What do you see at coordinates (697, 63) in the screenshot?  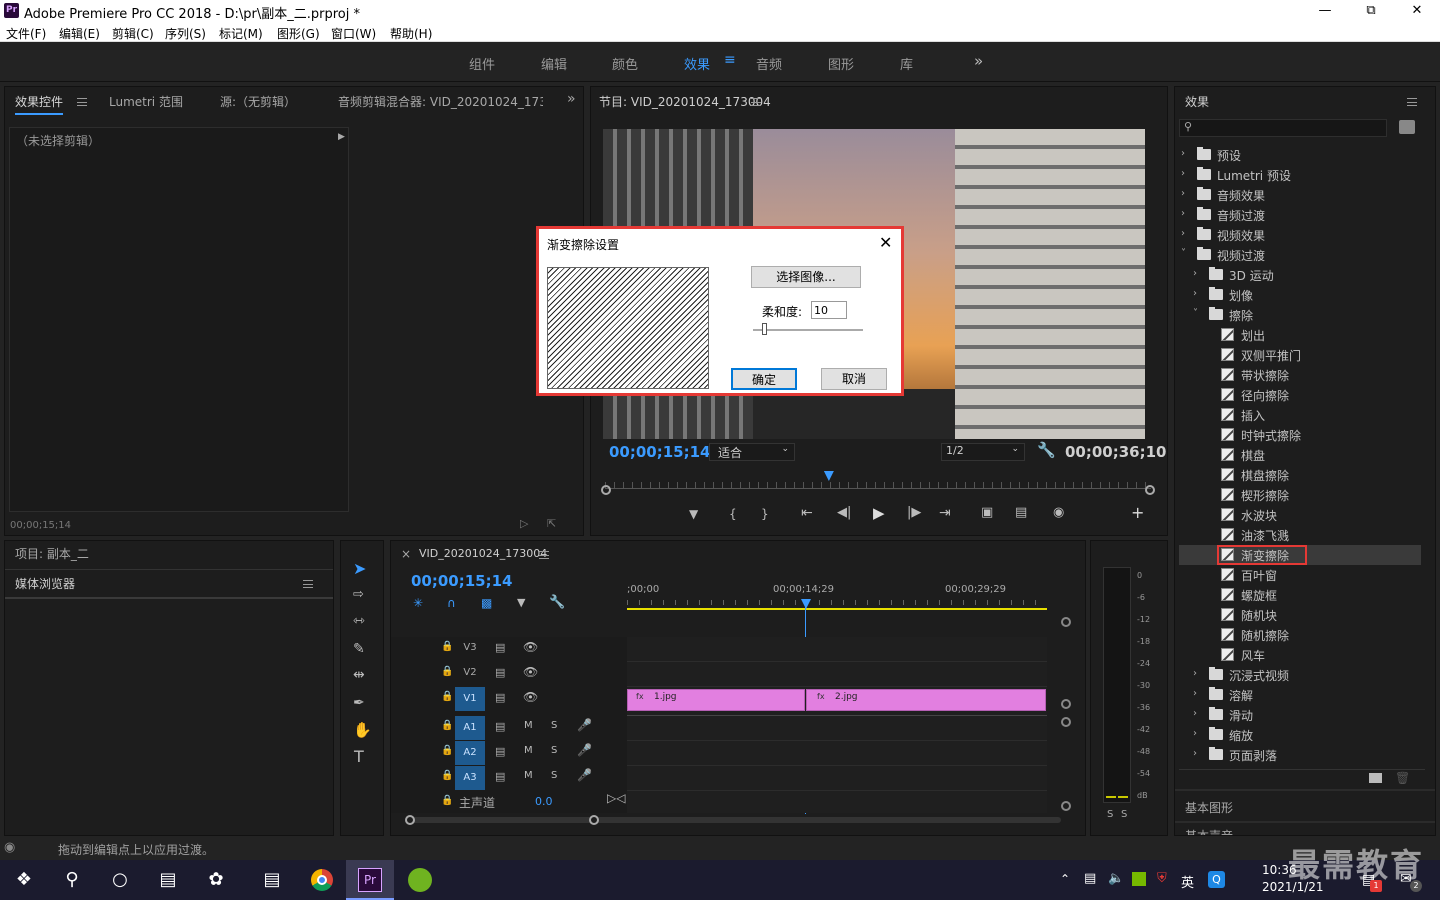 I see `workspace-tab-effects: 效果` at bounding box center [697, 63].